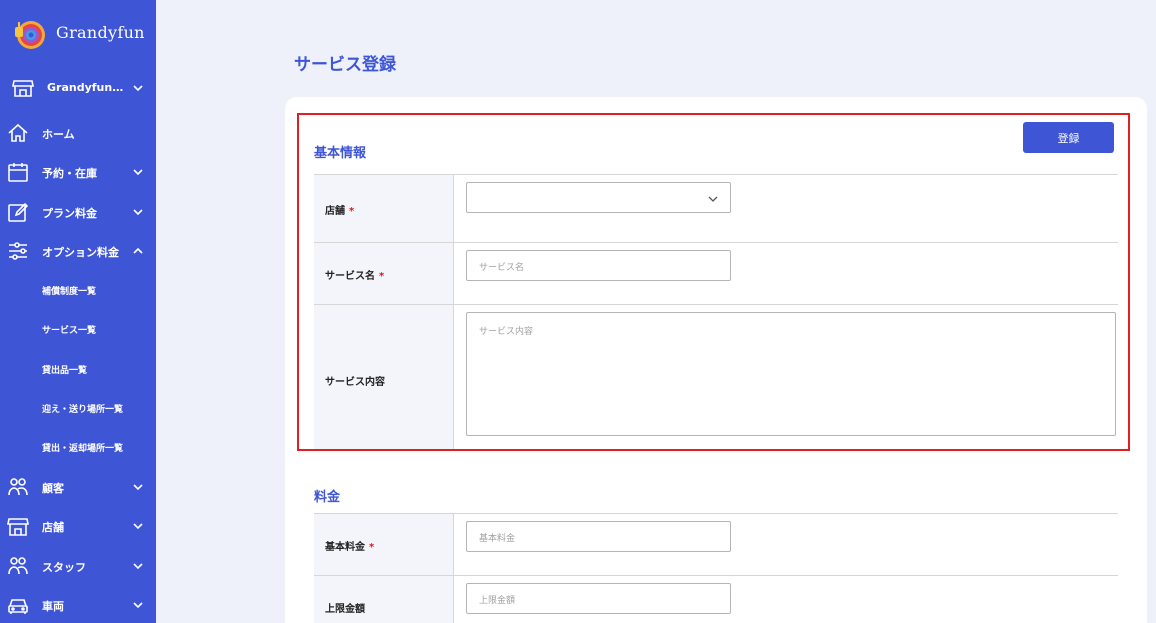 This screenshot has height=623, width=1156. Describe the element at coordinates (69, 291) in the screenshot. I see `submenu-item-insurance: 補償制度一覧` at that location.